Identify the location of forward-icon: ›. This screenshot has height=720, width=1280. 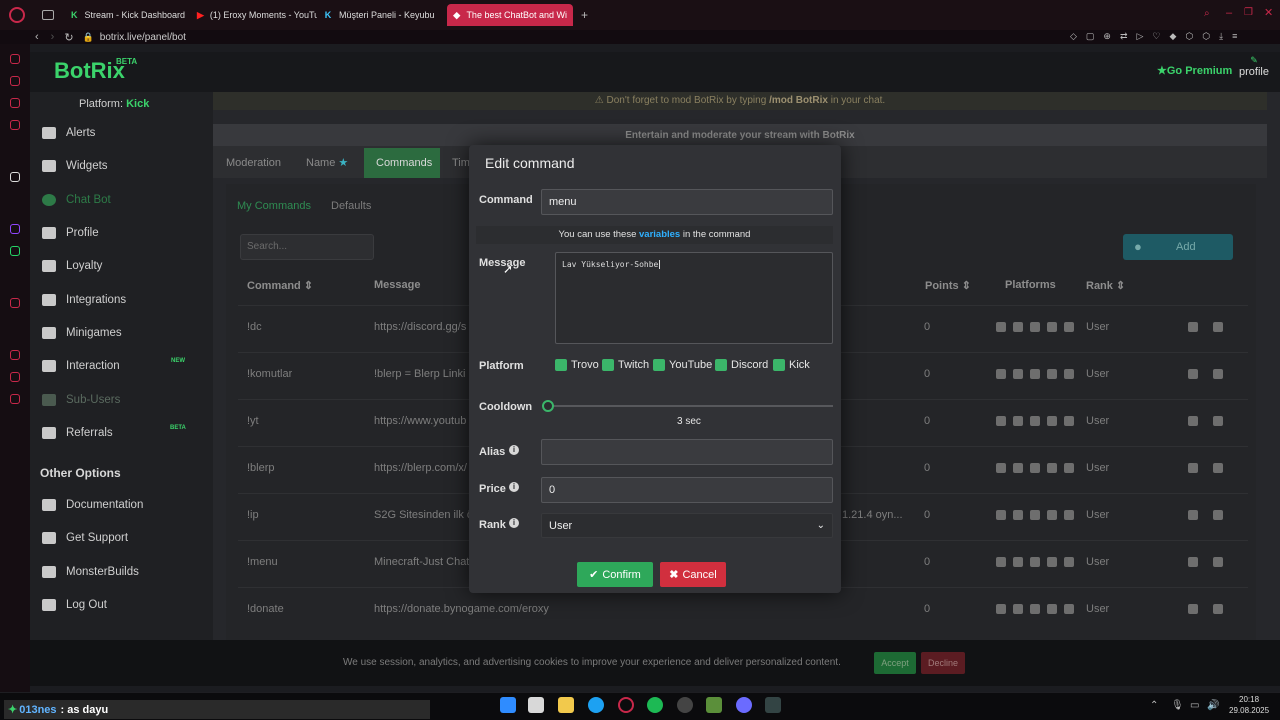
(53, 37).